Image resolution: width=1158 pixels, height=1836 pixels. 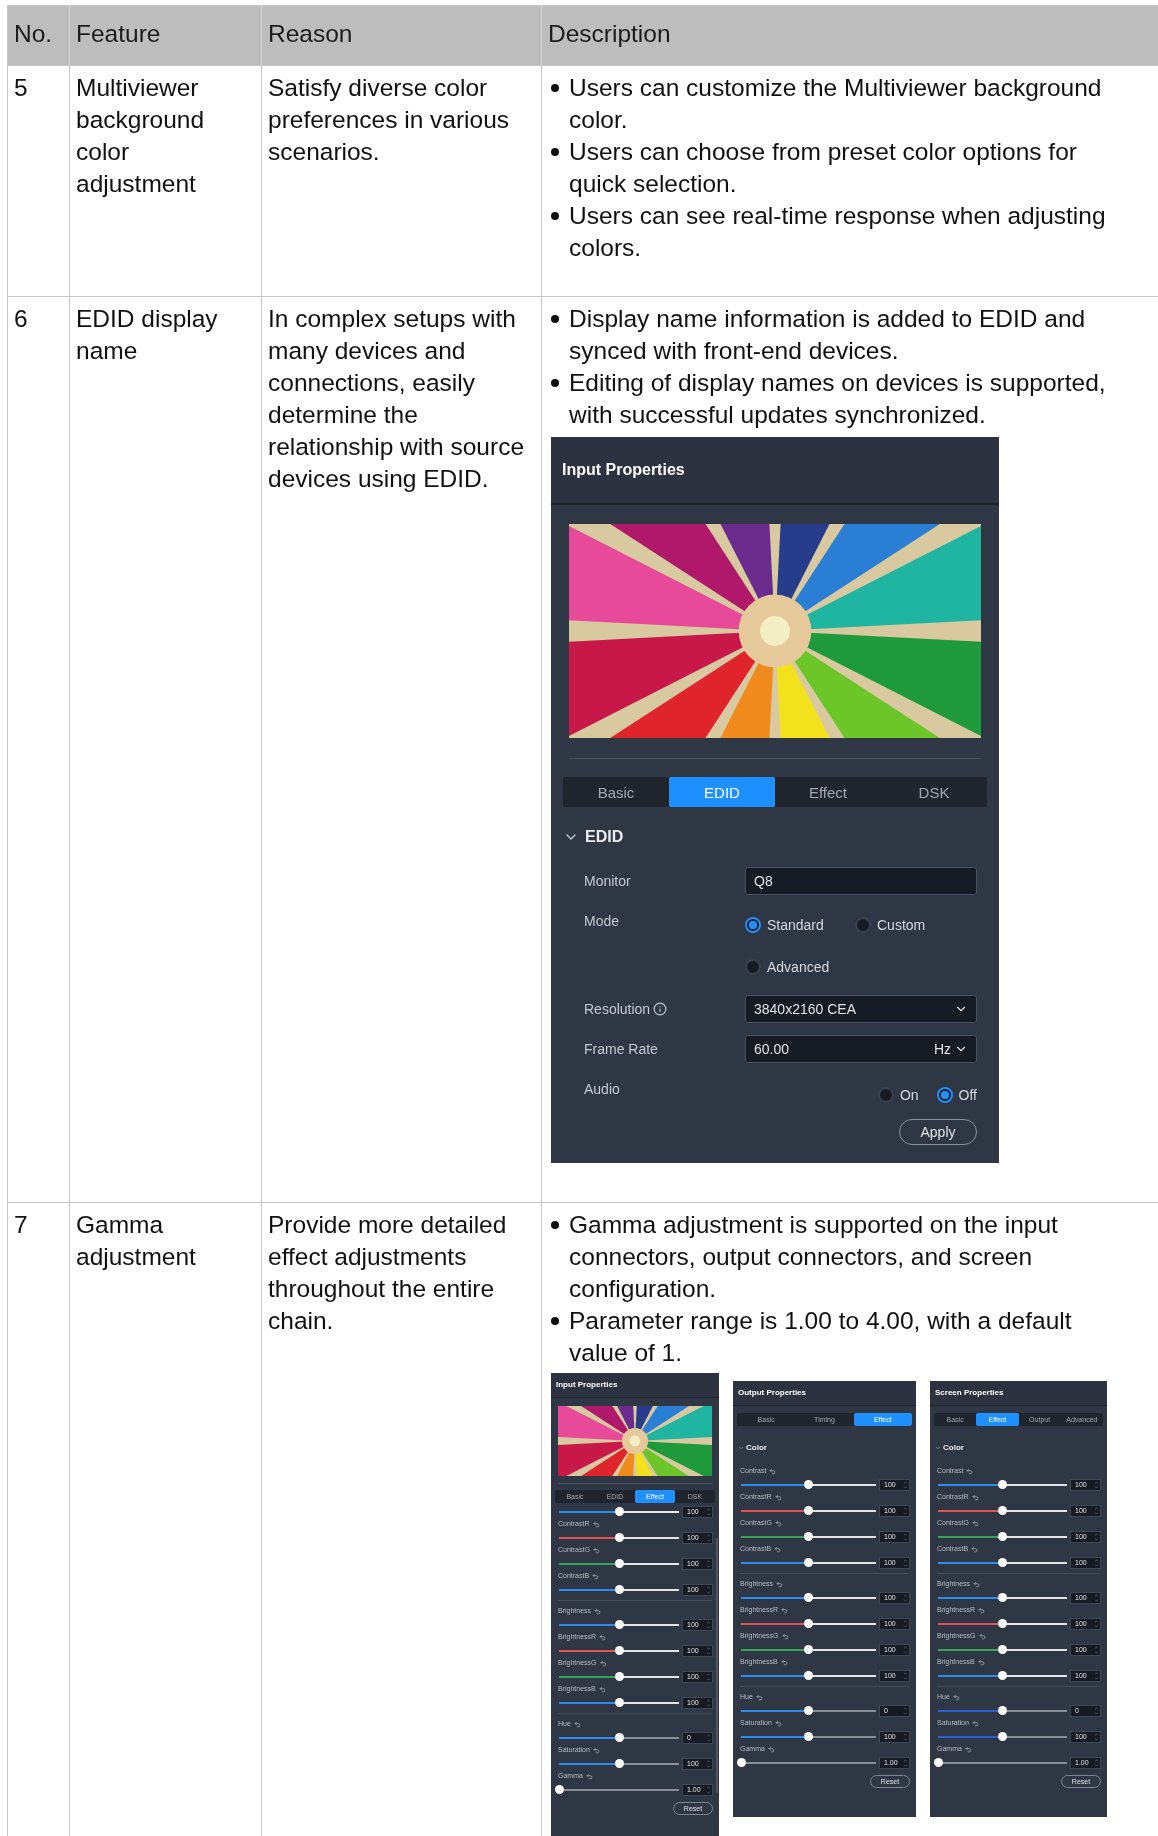 What do you see at coordinates (814, 1257) in the screenshot?
I see `description-item: Gamma adjustment is supported on the input connectors, output connectors, and screen configuration.` at bounding box center [814, 1257].